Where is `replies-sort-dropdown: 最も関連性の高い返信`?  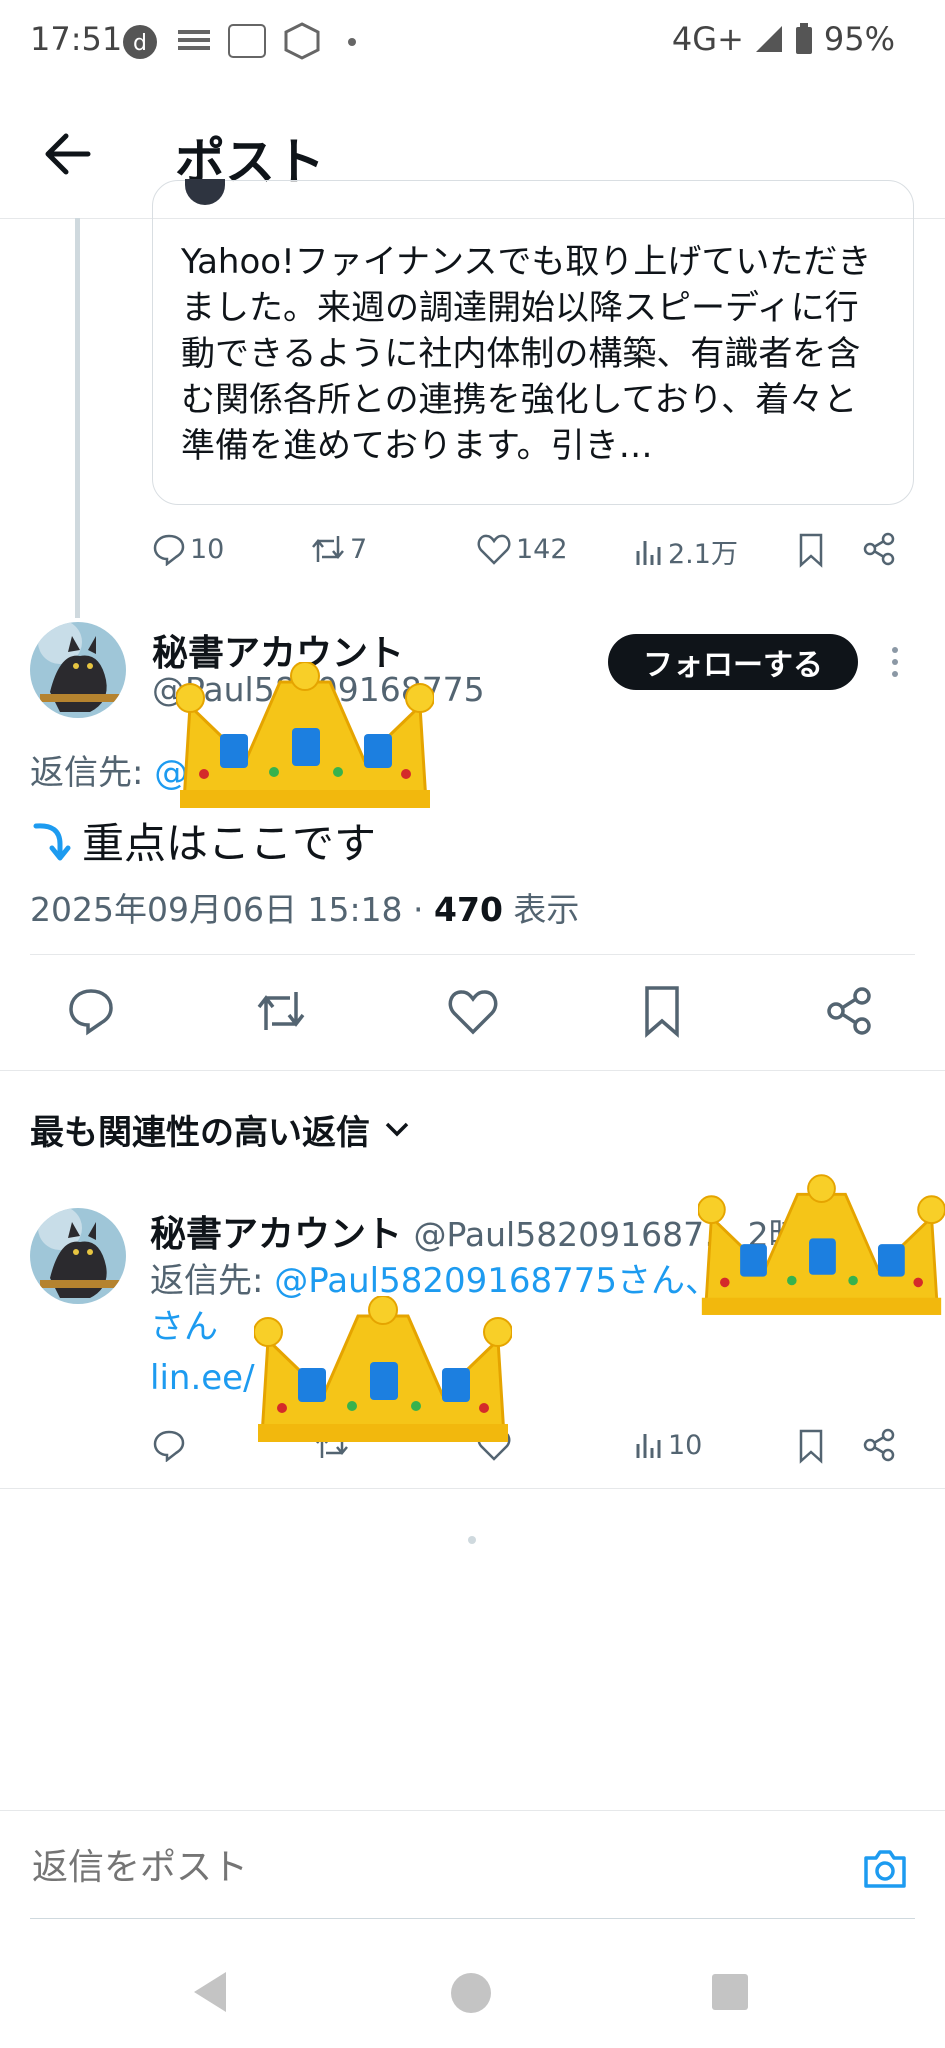
replies-sort-dropdown: 最も関連性の高い返信 is located at coordinates (220, 1129).